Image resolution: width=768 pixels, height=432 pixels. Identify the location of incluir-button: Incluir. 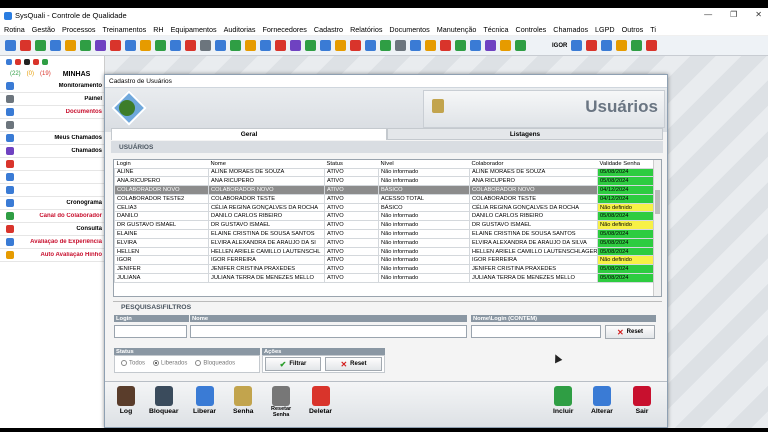
(563, 400).